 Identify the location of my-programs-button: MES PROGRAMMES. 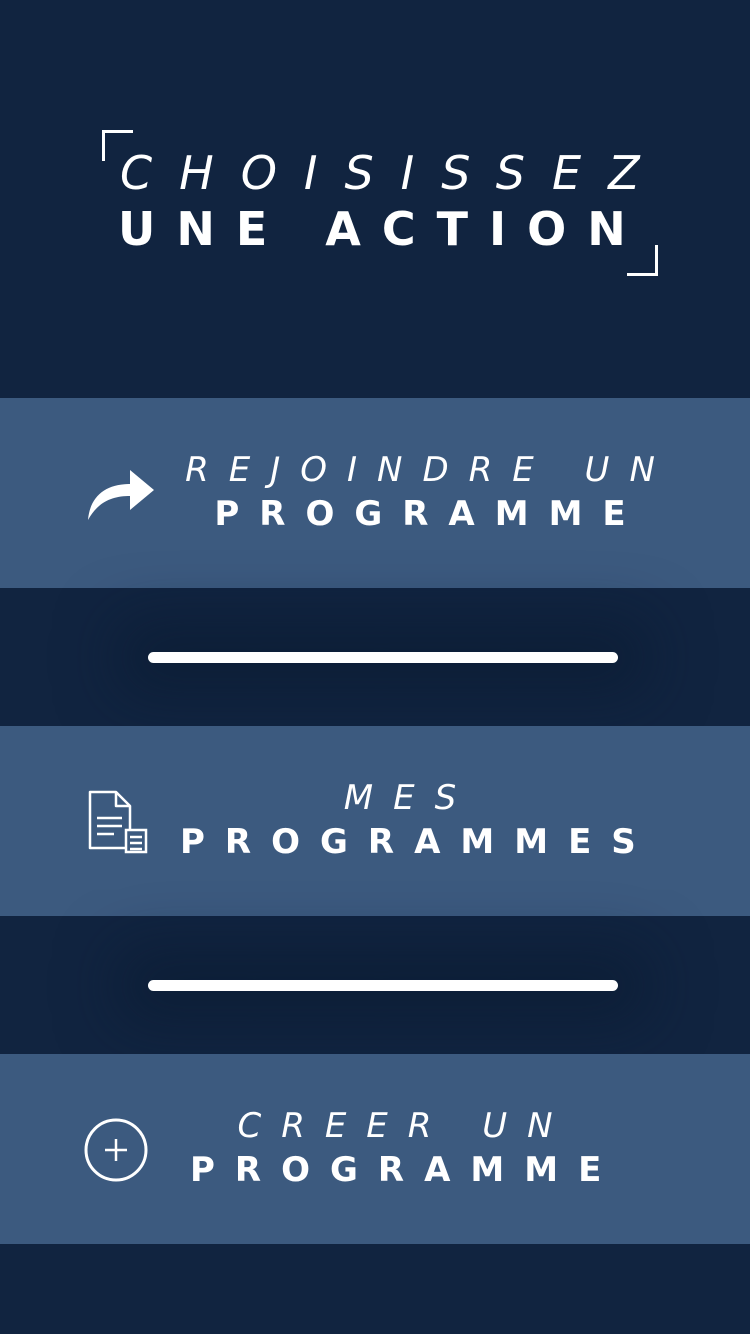
(375, 821).